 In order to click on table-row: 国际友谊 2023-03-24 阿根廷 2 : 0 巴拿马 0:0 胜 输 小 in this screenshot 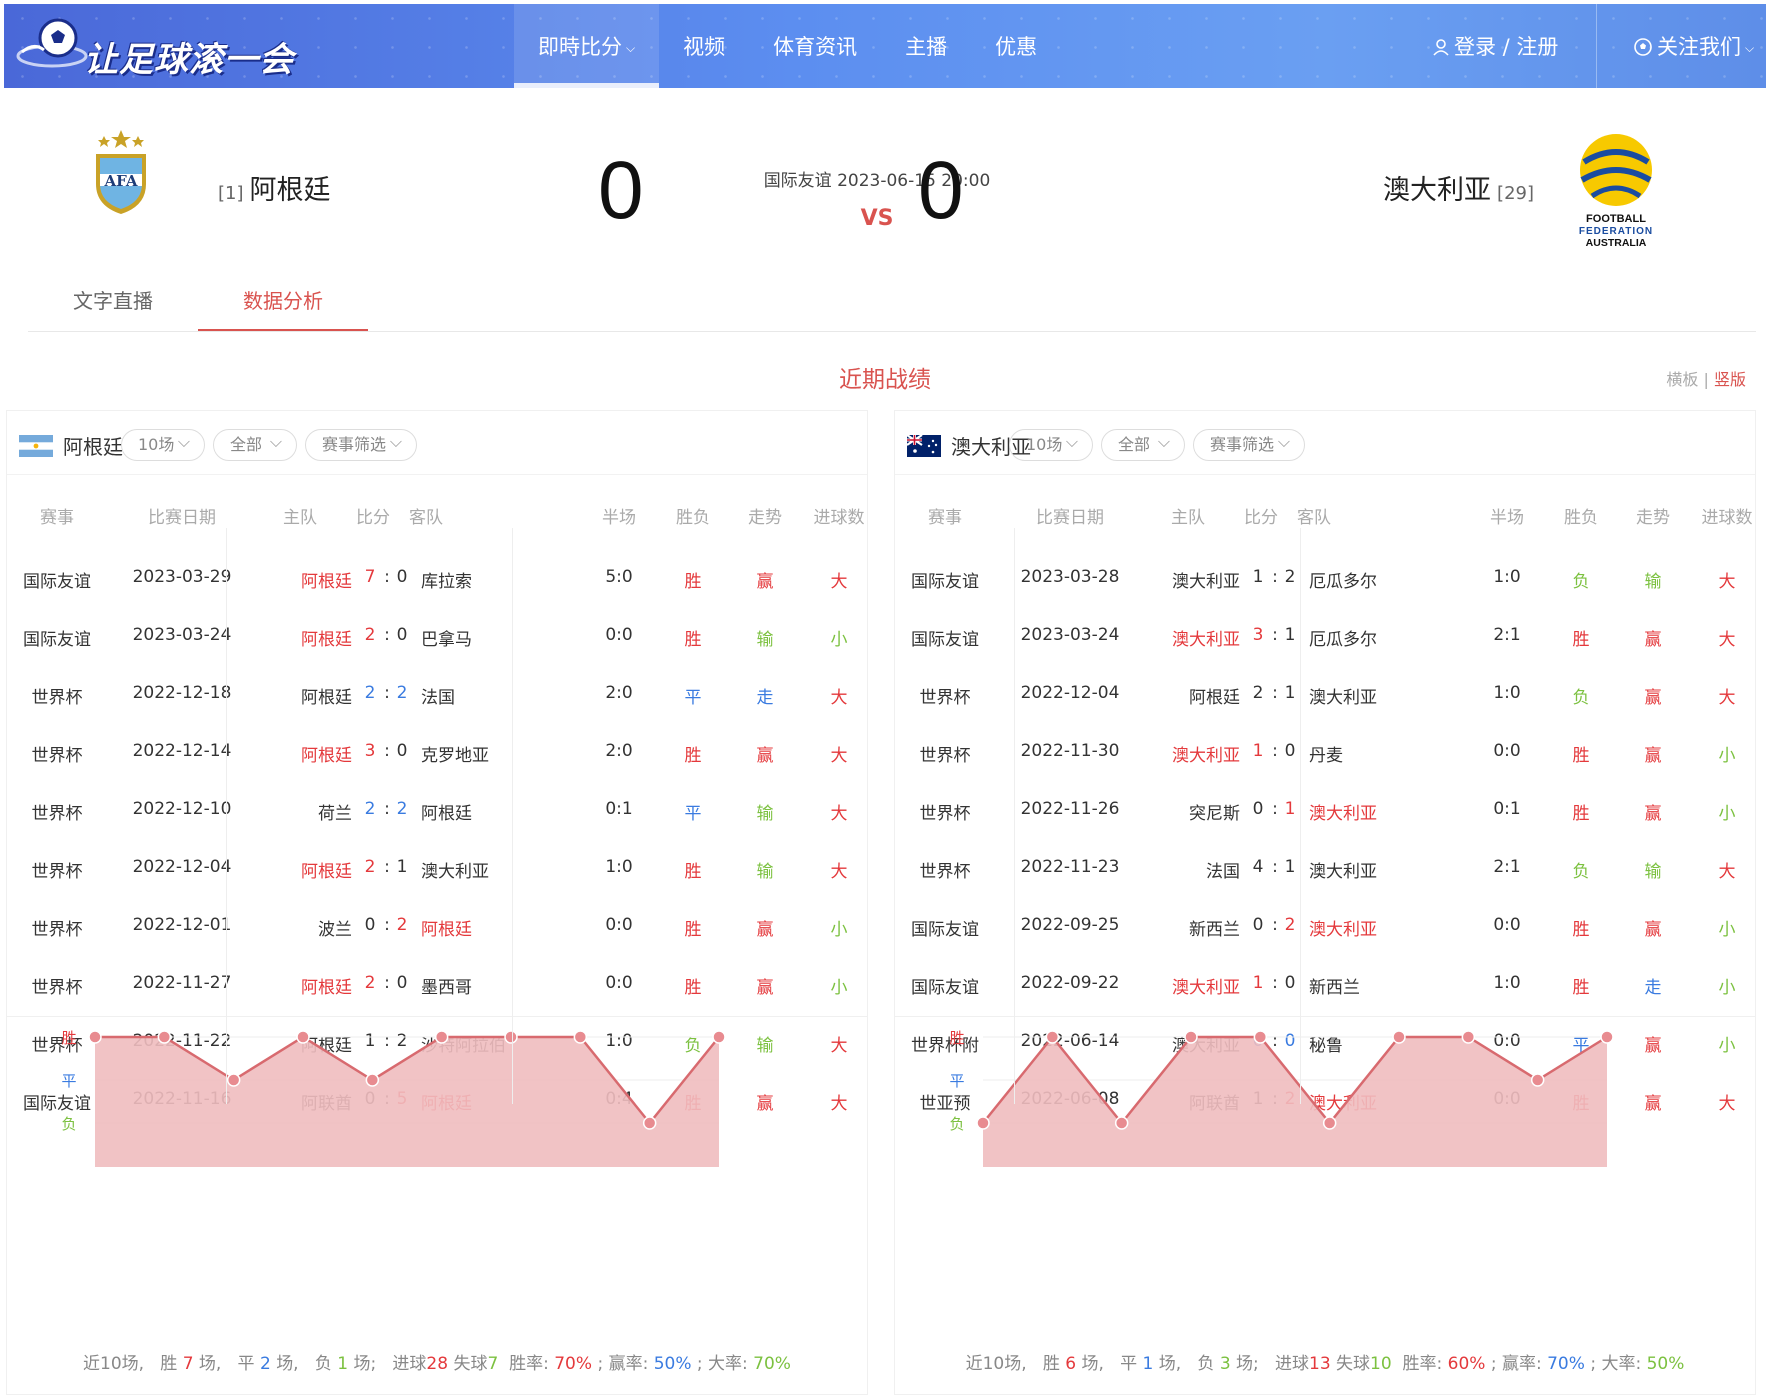, I will do `click(437, 636)`.